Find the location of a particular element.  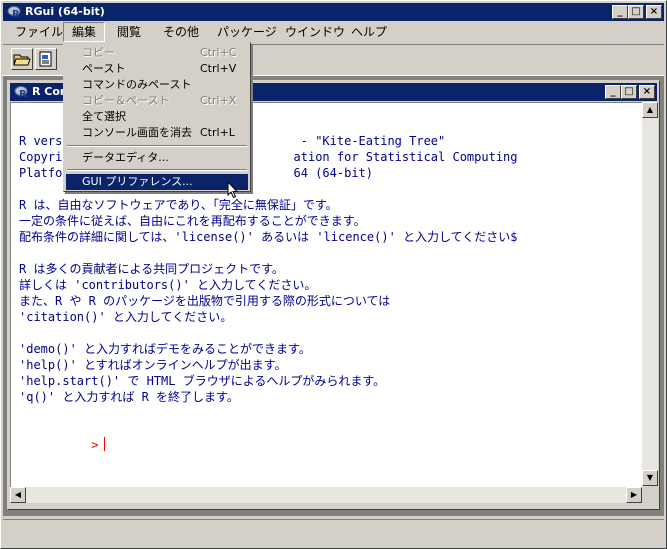

scroll-down-button: ▼ is located at coordinates (650, 478).